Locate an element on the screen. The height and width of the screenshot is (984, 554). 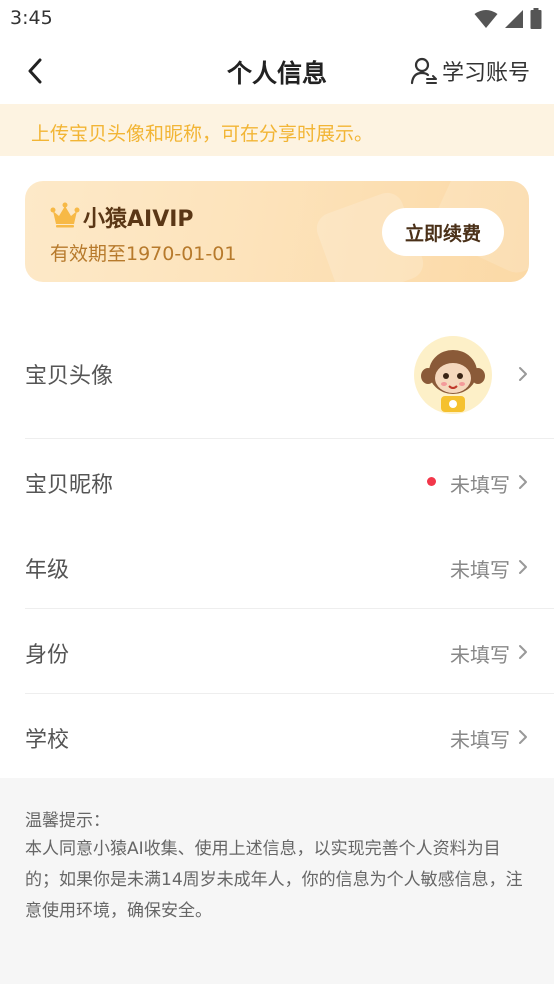
nickname-row: 宝贝昵称 未填写 is located at coordinates (277, 481).